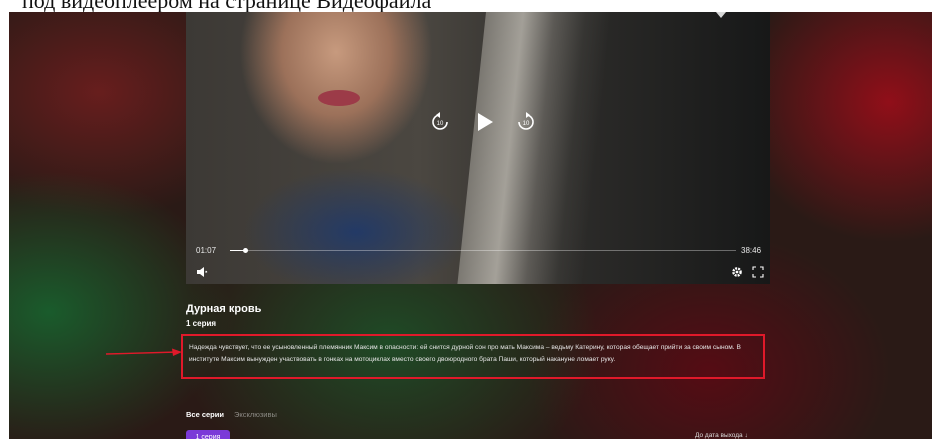 This screenshot has height=439, width=932. I want to click on episode-1-button: 1 серия, so click(208, 434).